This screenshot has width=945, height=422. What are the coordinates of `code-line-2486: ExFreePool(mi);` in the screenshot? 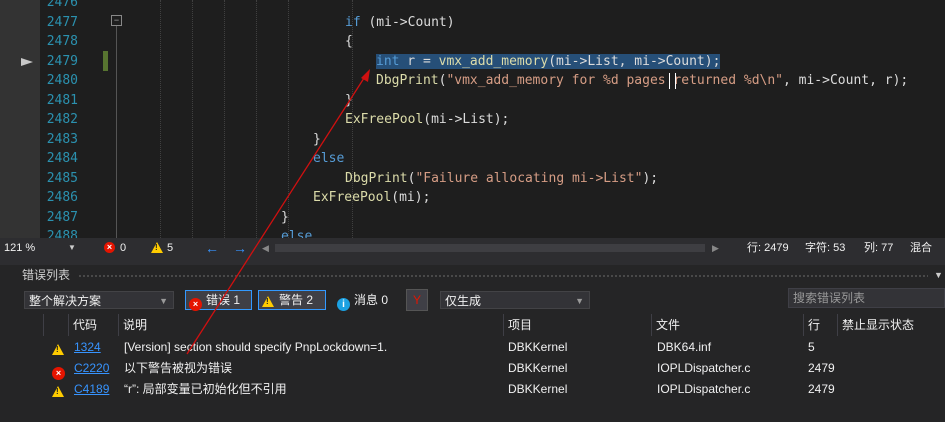 It's located at (371, 197).